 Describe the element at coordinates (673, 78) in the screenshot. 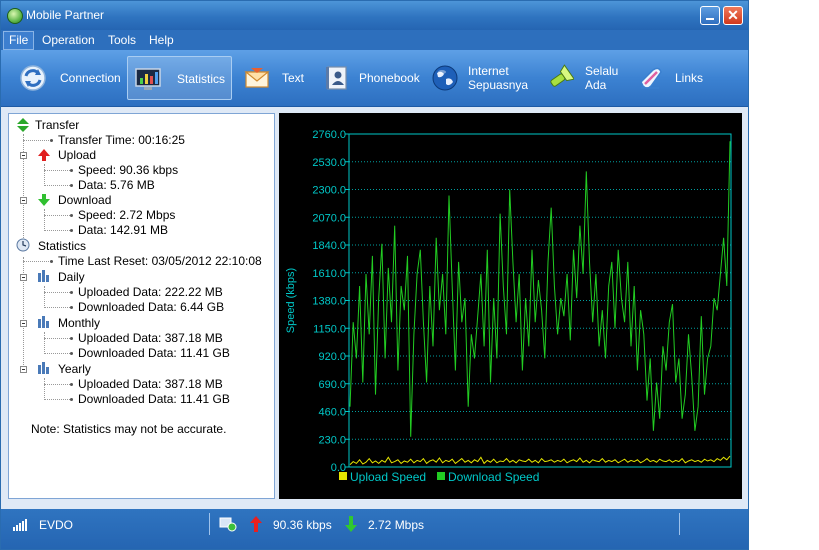

I see `toolbar-links-button: Links` at that location.